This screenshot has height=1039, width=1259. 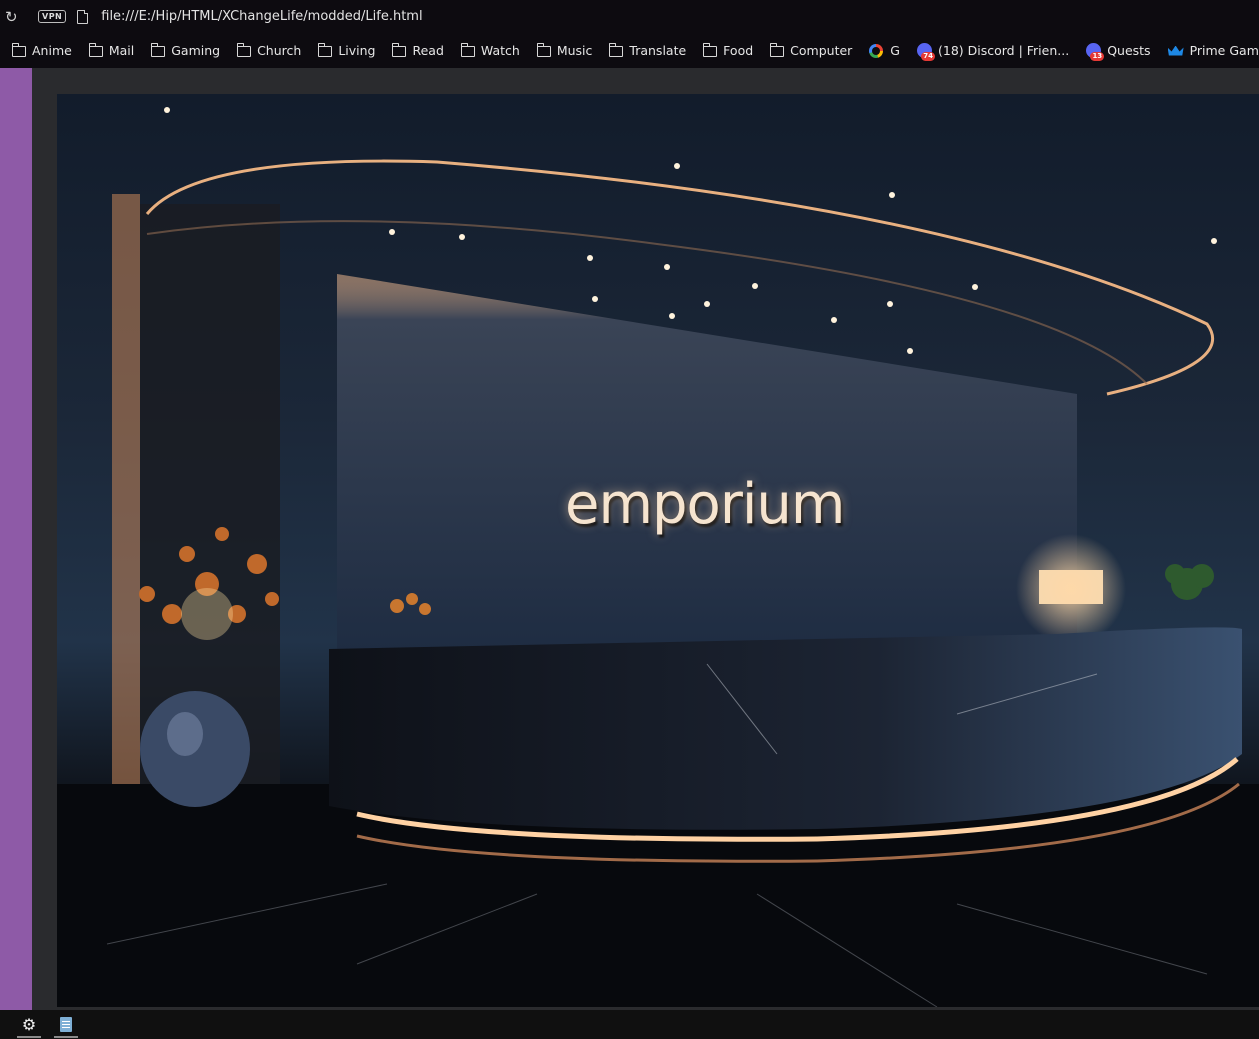 I want to click on bookmark-translate: Translate, so click(x=647, y=50).